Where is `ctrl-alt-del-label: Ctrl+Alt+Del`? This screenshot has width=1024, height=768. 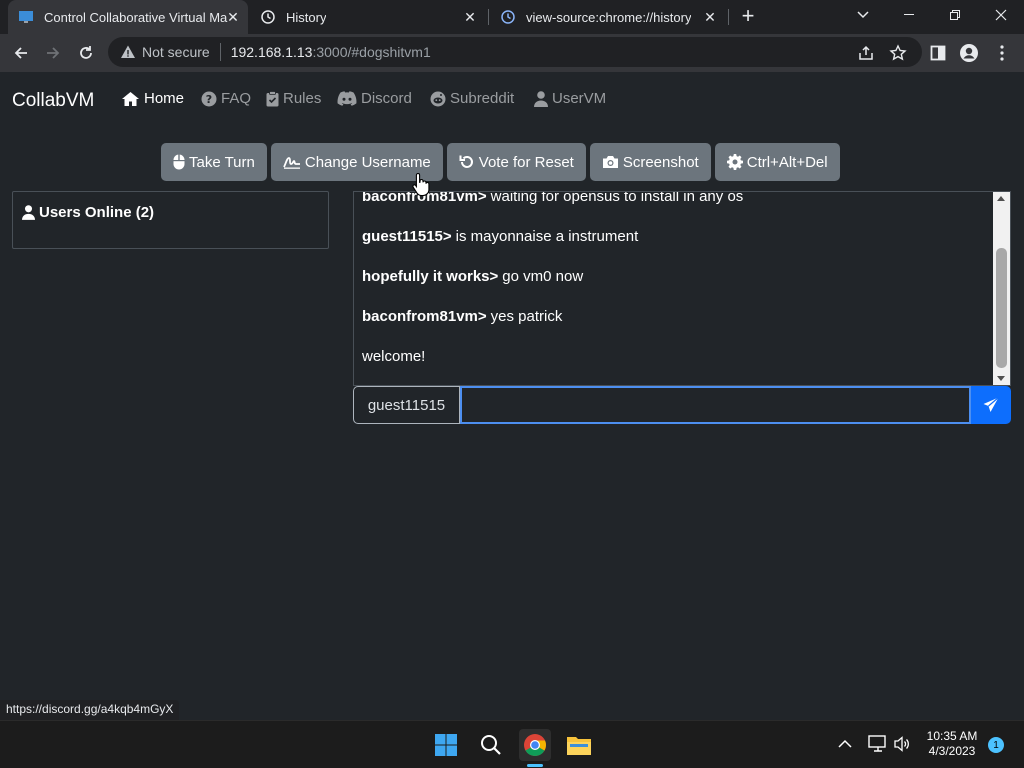
ctrl-alt-del-label: Ctrl+Alt+Del is located at coordinates (787, 162).